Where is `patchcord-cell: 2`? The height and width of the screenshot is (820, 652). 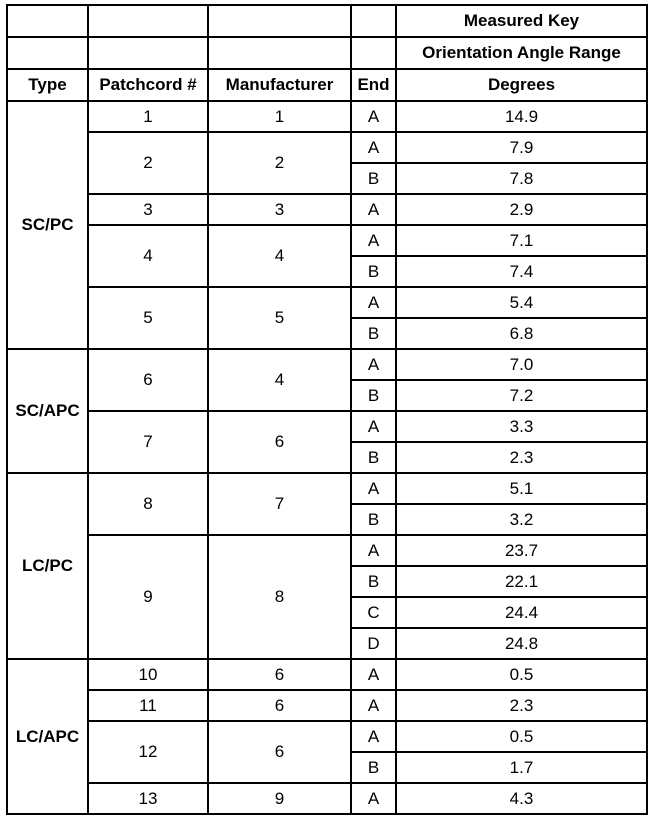
patchcord-cell: 2 is located at coordinates (148, 163).